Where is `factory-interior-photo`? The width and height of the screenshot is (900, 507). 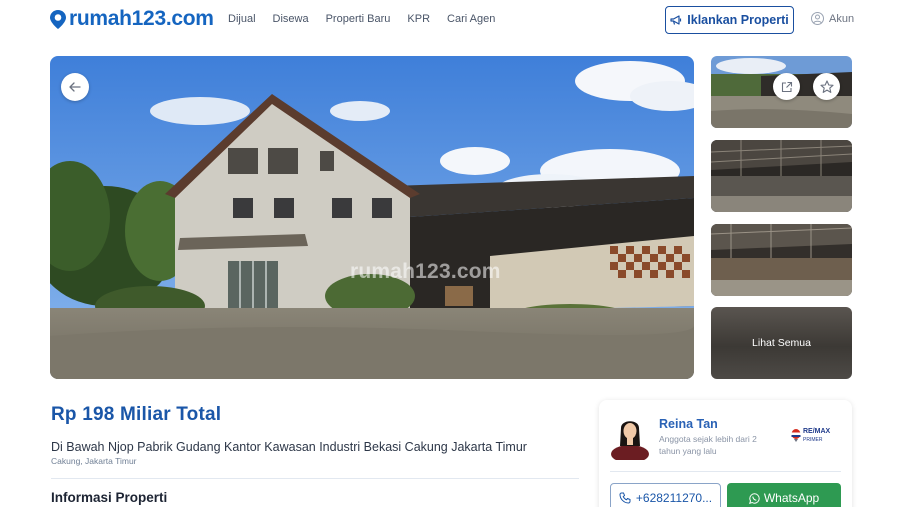 factory-interior-photo is located at coordinates (781, 260).